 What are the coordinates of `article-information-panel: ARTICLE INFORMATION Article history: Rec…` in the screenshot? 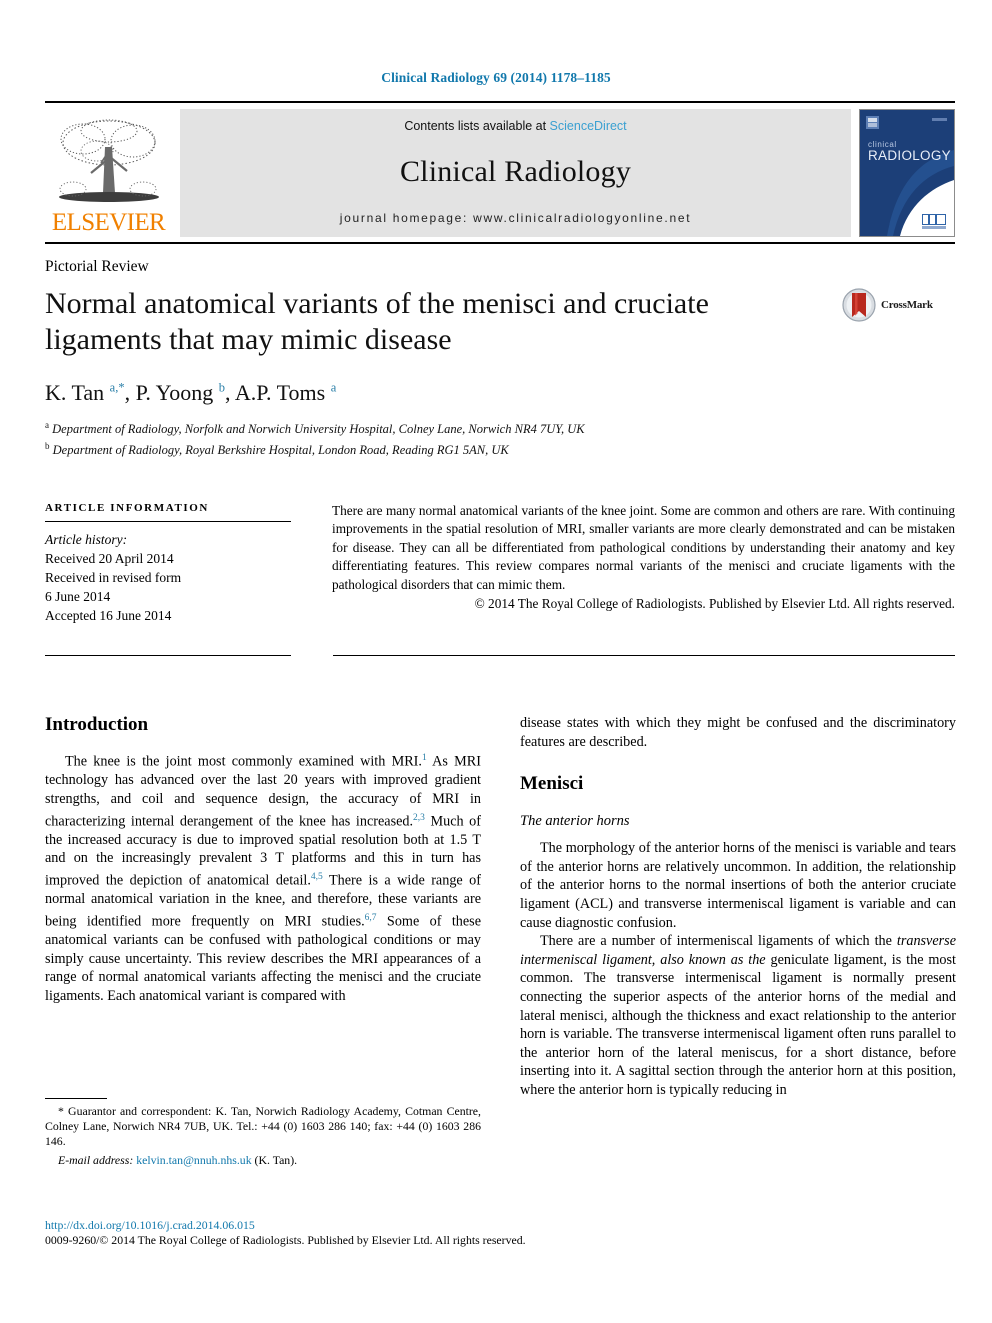 It's located at (181, 552).